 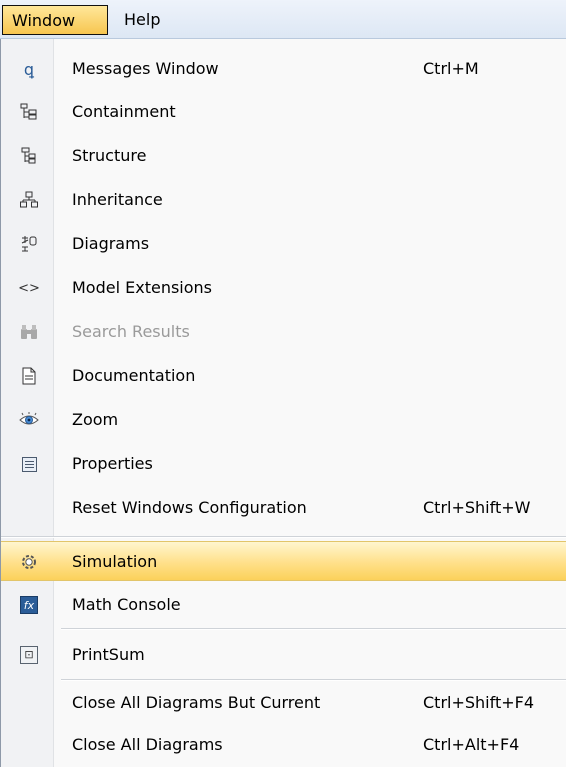 I want to click on menu-window: Window, so click(x=55, y=20).